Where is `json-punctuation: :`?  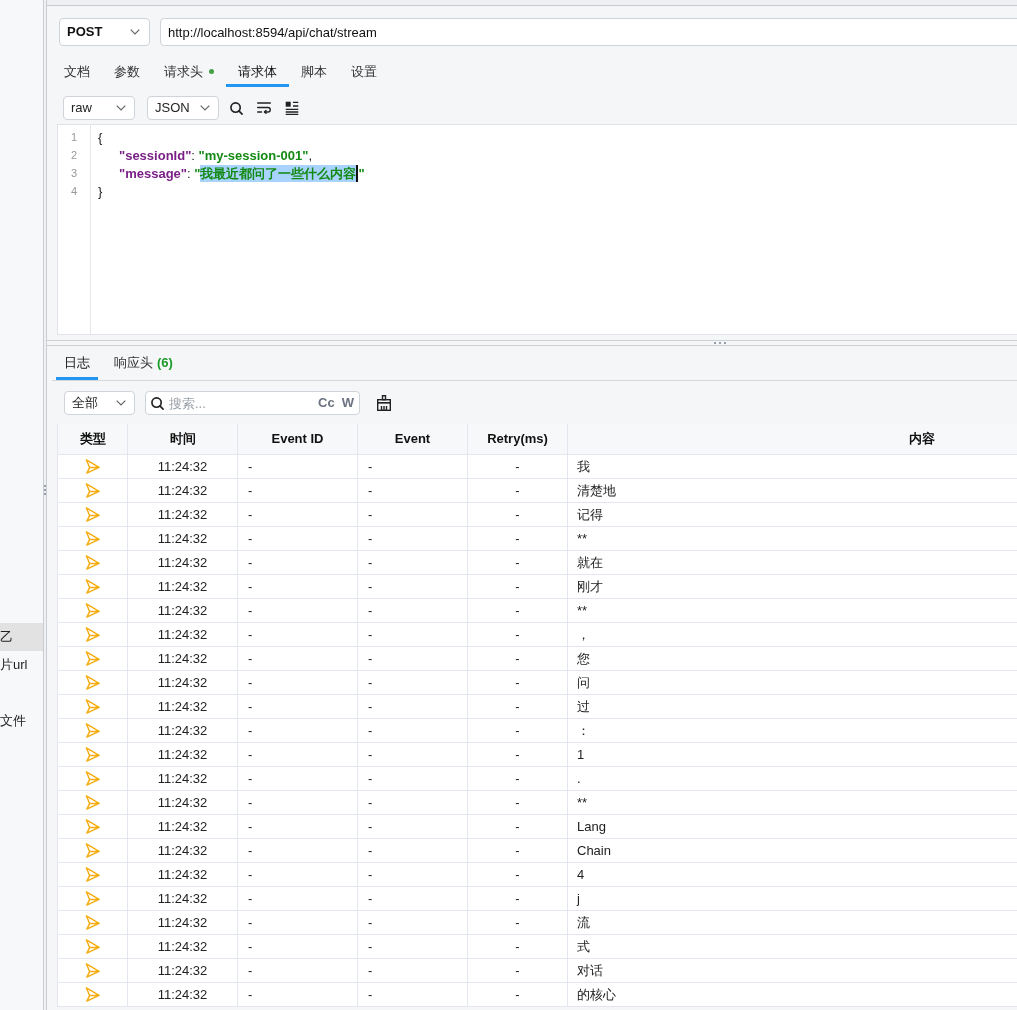
json-punctuation: : is located at coordinates (193, 155).